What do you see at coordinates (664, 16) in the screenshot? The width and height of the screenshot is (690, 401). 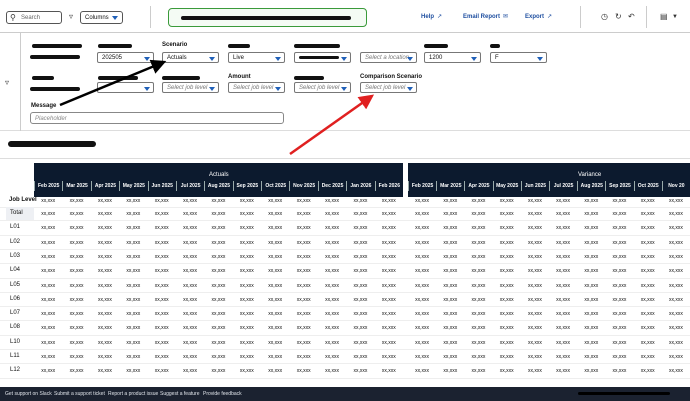 I see `save-icon: ▤` at bounding box center [664, 16].